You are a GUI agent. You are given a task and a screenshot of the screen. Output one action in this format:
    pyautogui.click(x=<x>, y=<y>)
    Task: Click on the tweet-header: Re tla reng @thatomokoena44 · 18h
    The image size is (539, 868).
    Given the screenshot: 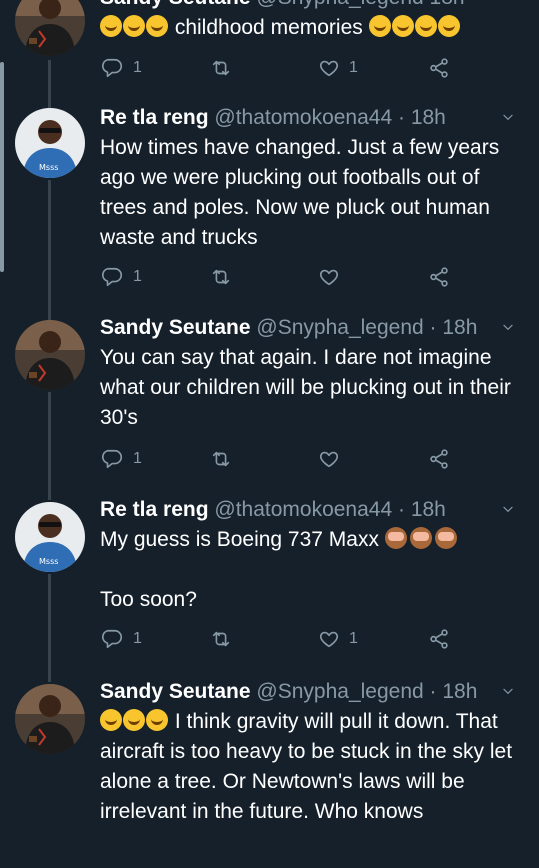 What is the action you would take?
    pyautogui.click(x=312, y=118)
    